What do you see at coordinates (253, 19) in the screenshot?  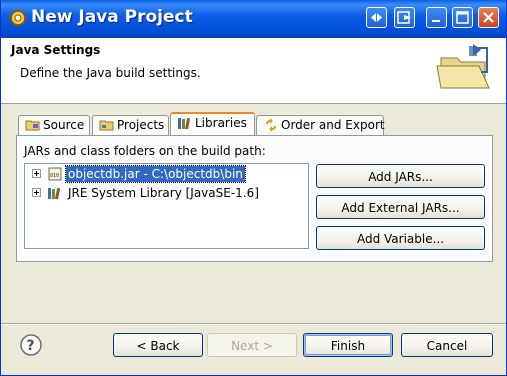 I see `title-bar: New Java Project` at bounding box center [253, 19].